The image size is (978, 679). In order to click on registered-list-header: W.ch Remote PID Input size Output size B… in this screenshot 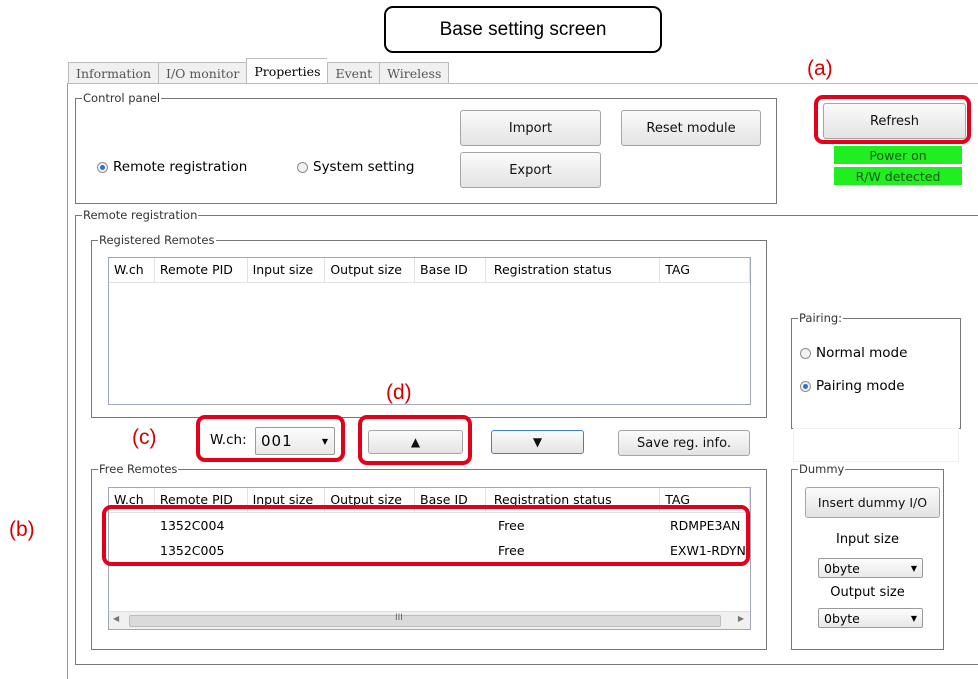, I will do `click(429, 270)`.